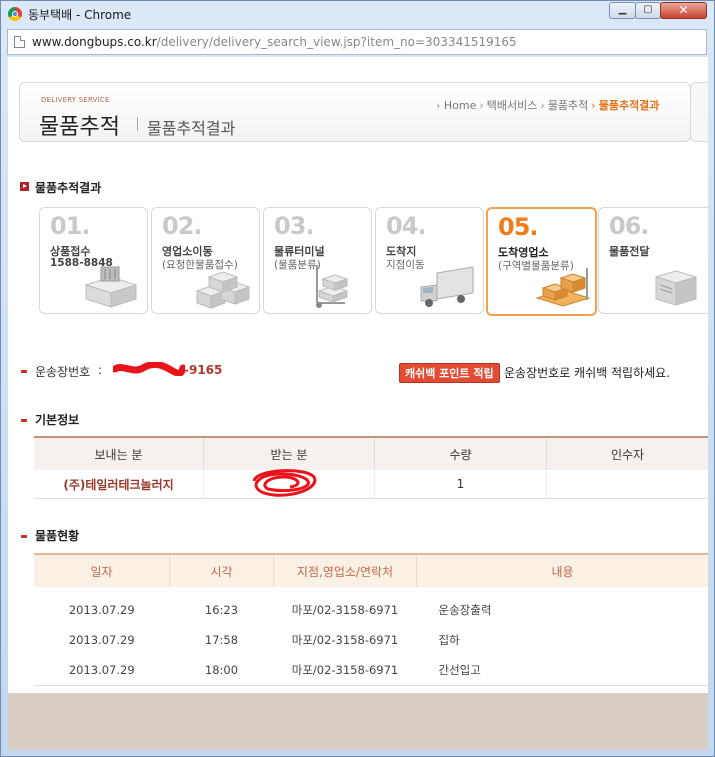 The image size is (715, 757). Describe the element at coordinates (345, 570) in the screenshot. I see `col-branch: 지점,영업소/연락처` at that location.